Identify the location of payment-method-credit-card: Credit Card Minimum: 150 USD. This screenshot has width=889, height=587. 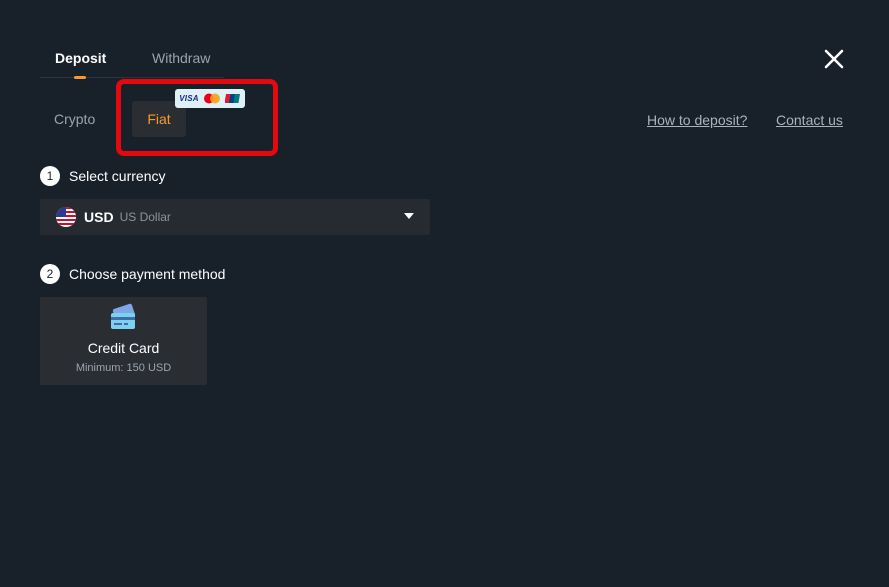
(123, 341).